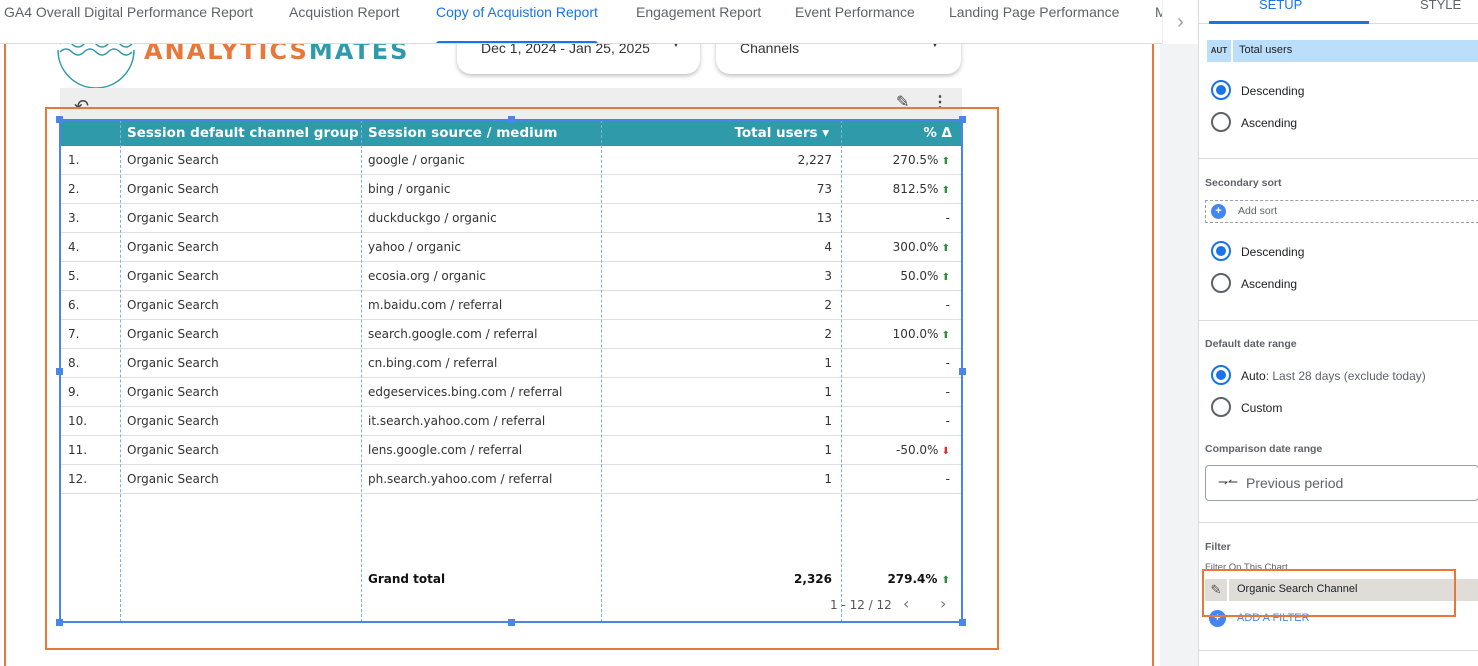 The width and height of the screenshot is (1478, 666). I want to click on tab-event-performance: Event Performance, so click(855, 21).